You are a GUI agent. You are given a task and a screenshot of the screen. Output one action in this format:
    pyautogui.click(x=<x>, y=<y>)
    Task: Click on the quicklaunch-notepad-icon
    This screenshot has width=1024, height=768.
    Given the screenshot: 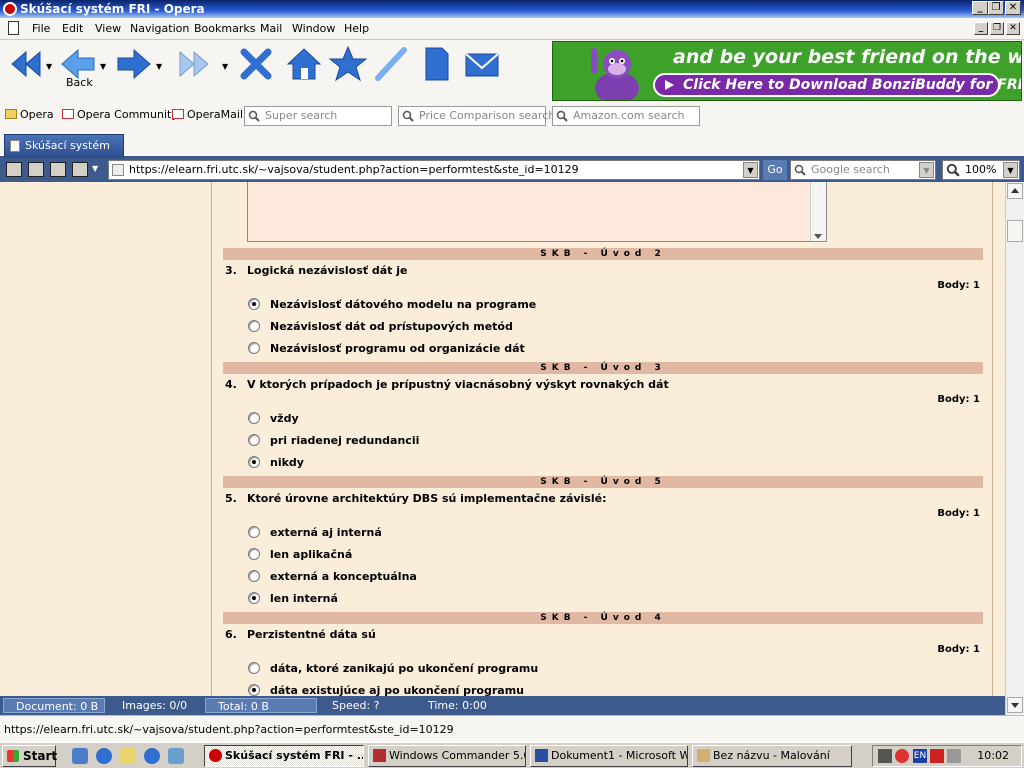 What is the action you would take?
    pyautogui.click(x=128, y=756)
    